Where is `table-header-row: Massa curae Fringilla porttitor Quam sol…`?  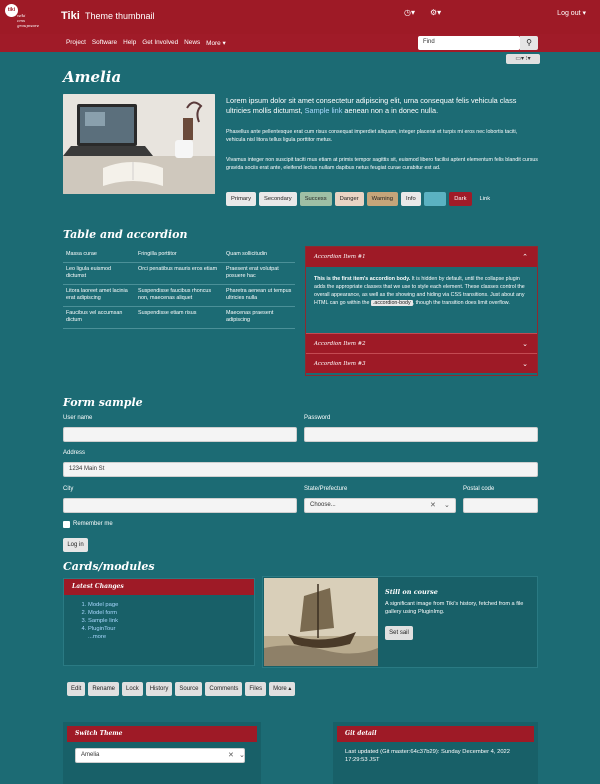
table-header-row: Massa curae Fringilla porttitor Quam sol… is located at coordinates (179, 255).